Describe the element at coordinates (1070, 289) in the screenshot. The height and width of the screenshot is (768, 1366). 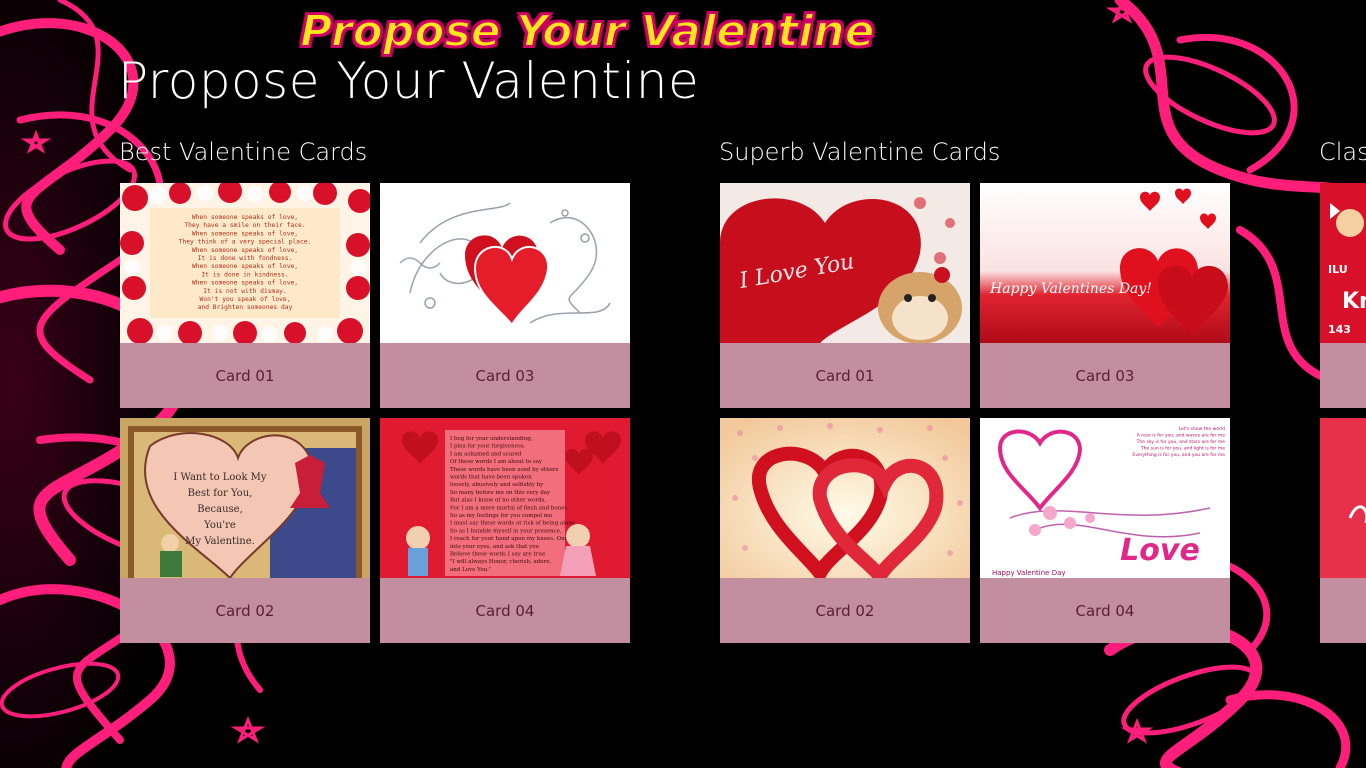
I see `thumb-text: Happy Valentines Day!` at that location.